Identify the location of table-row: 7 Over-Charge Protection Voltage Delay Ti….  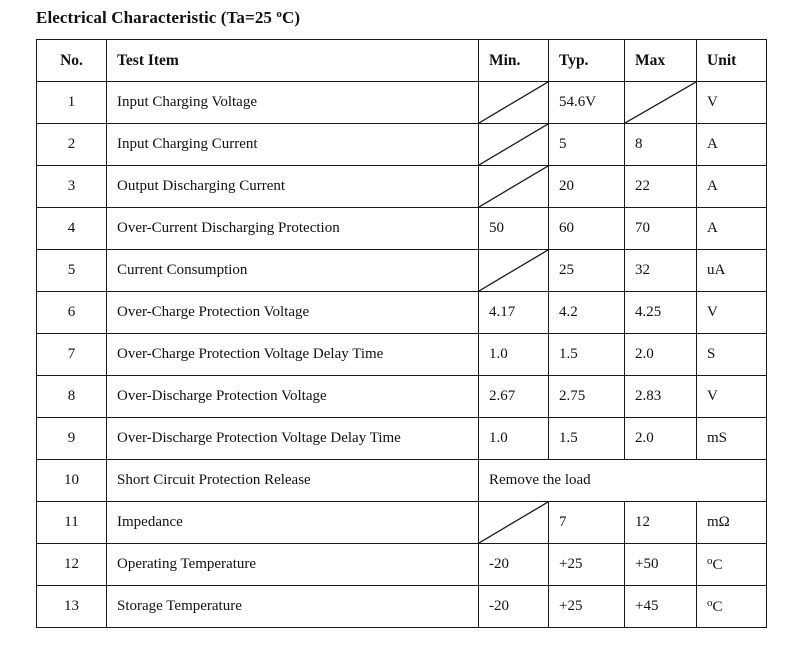
(401, 354).